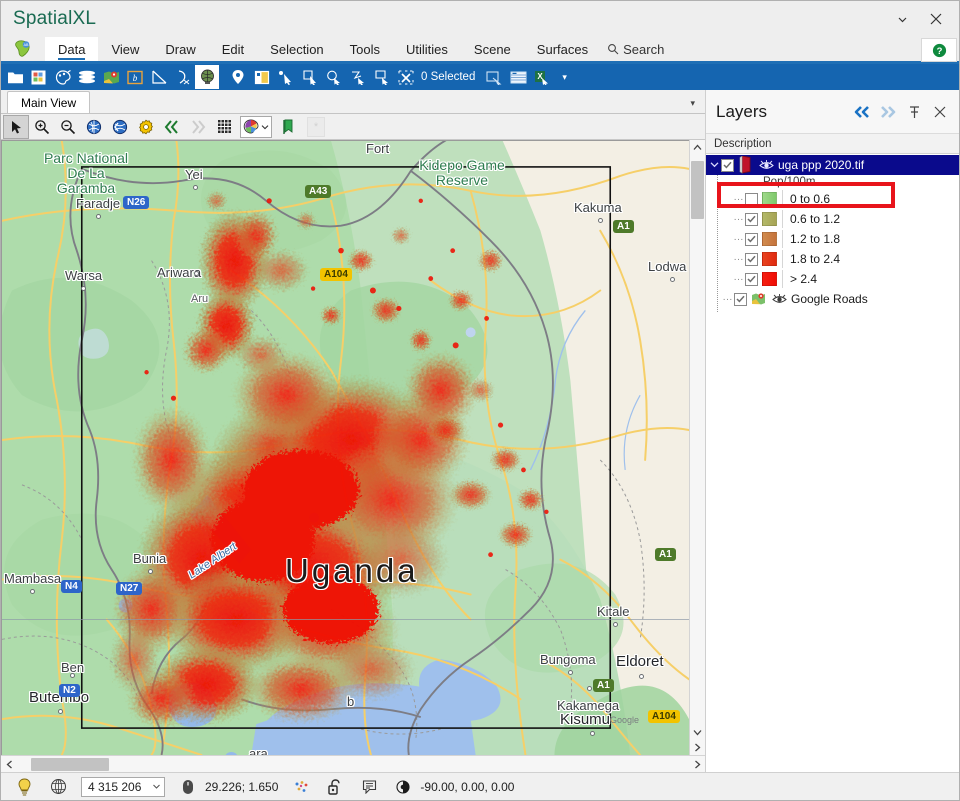 The height and width of the screenshot is (801, 960). Describe the element at coordinates (9, 764) in the screenshot. I see `scroll-left-button` at that location.